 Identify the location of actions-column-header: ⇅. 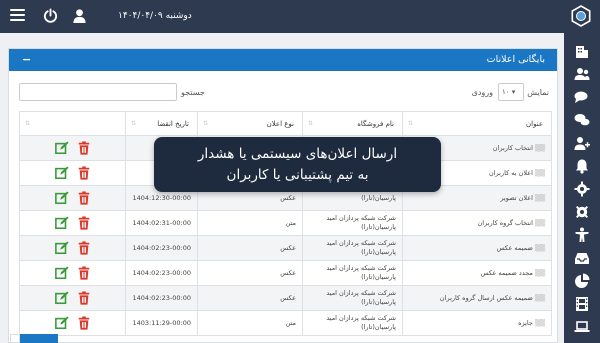
(72, 123).